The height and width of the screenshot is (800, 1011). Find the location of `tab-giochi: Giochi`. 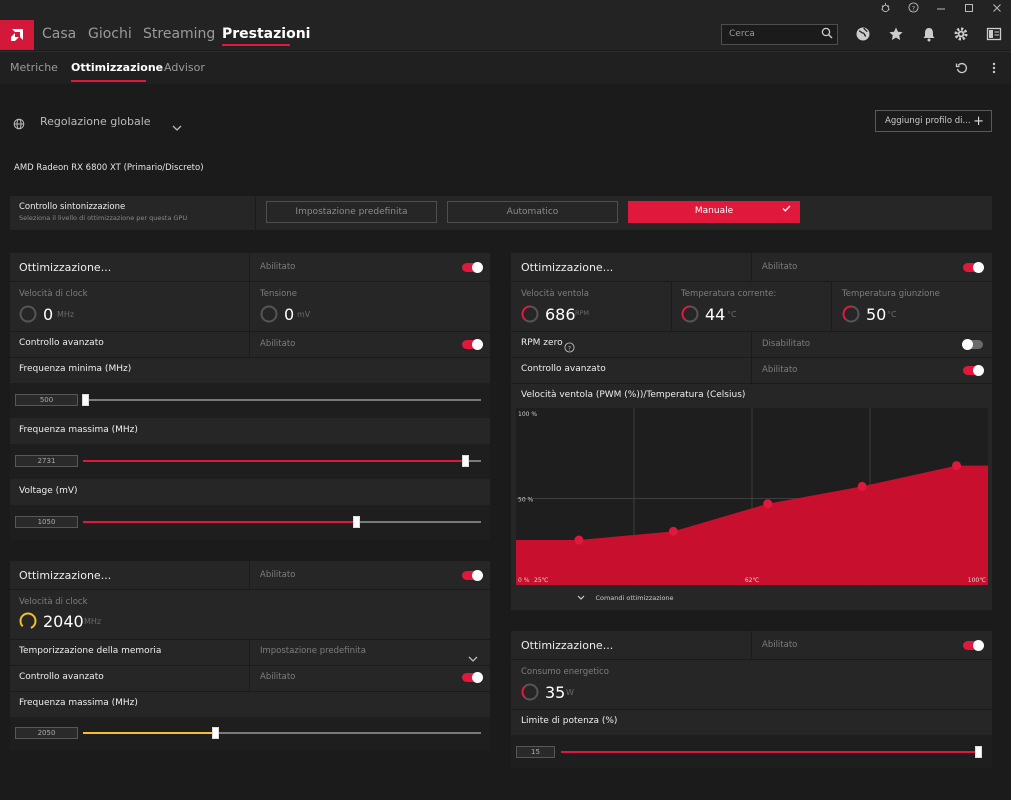

tab-giochi: Giochi is located at coordinates (110, 34).